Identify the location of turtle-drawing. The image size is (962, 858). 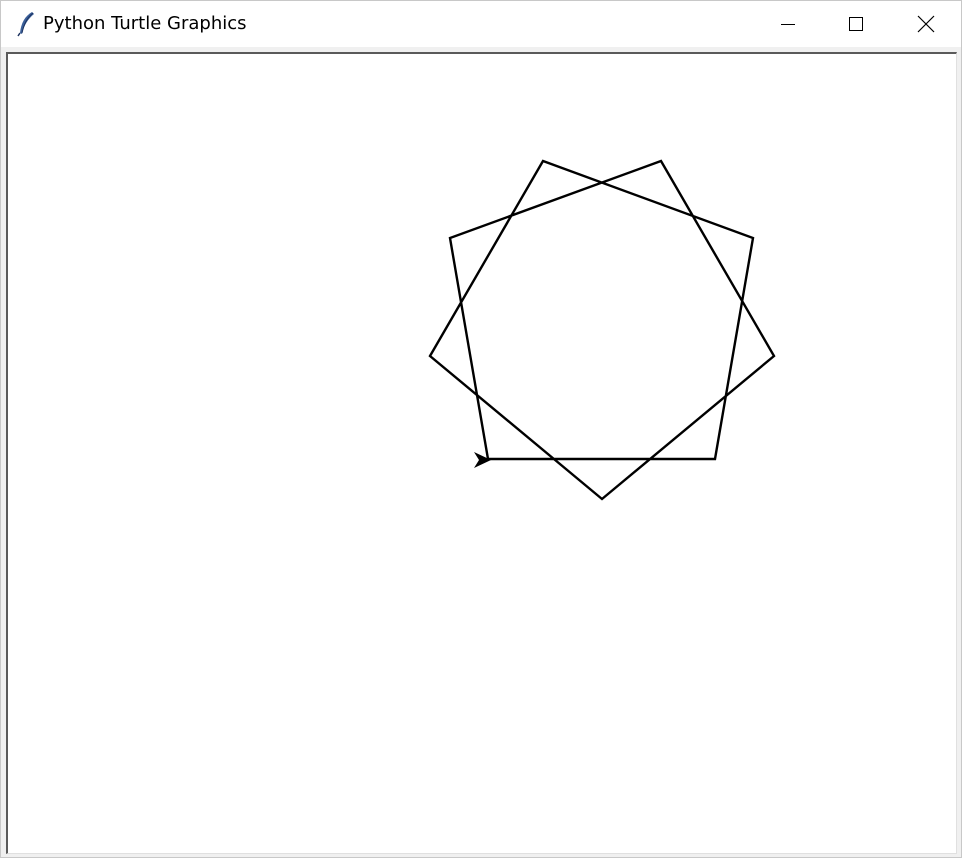
(602, 330).